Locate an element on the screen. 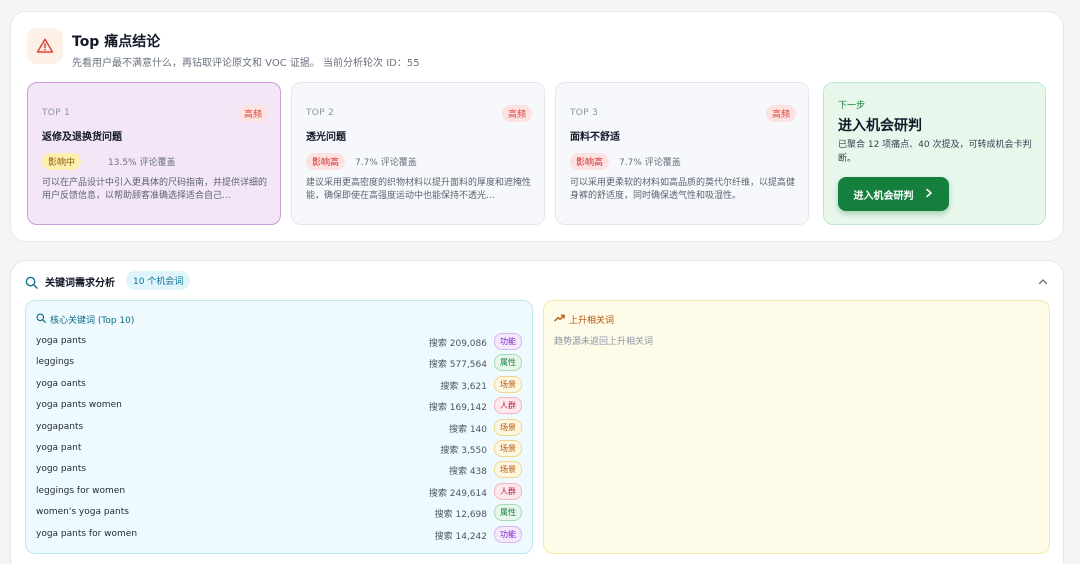  keyword-name: yoga pants is located at coordinates (61, 341).